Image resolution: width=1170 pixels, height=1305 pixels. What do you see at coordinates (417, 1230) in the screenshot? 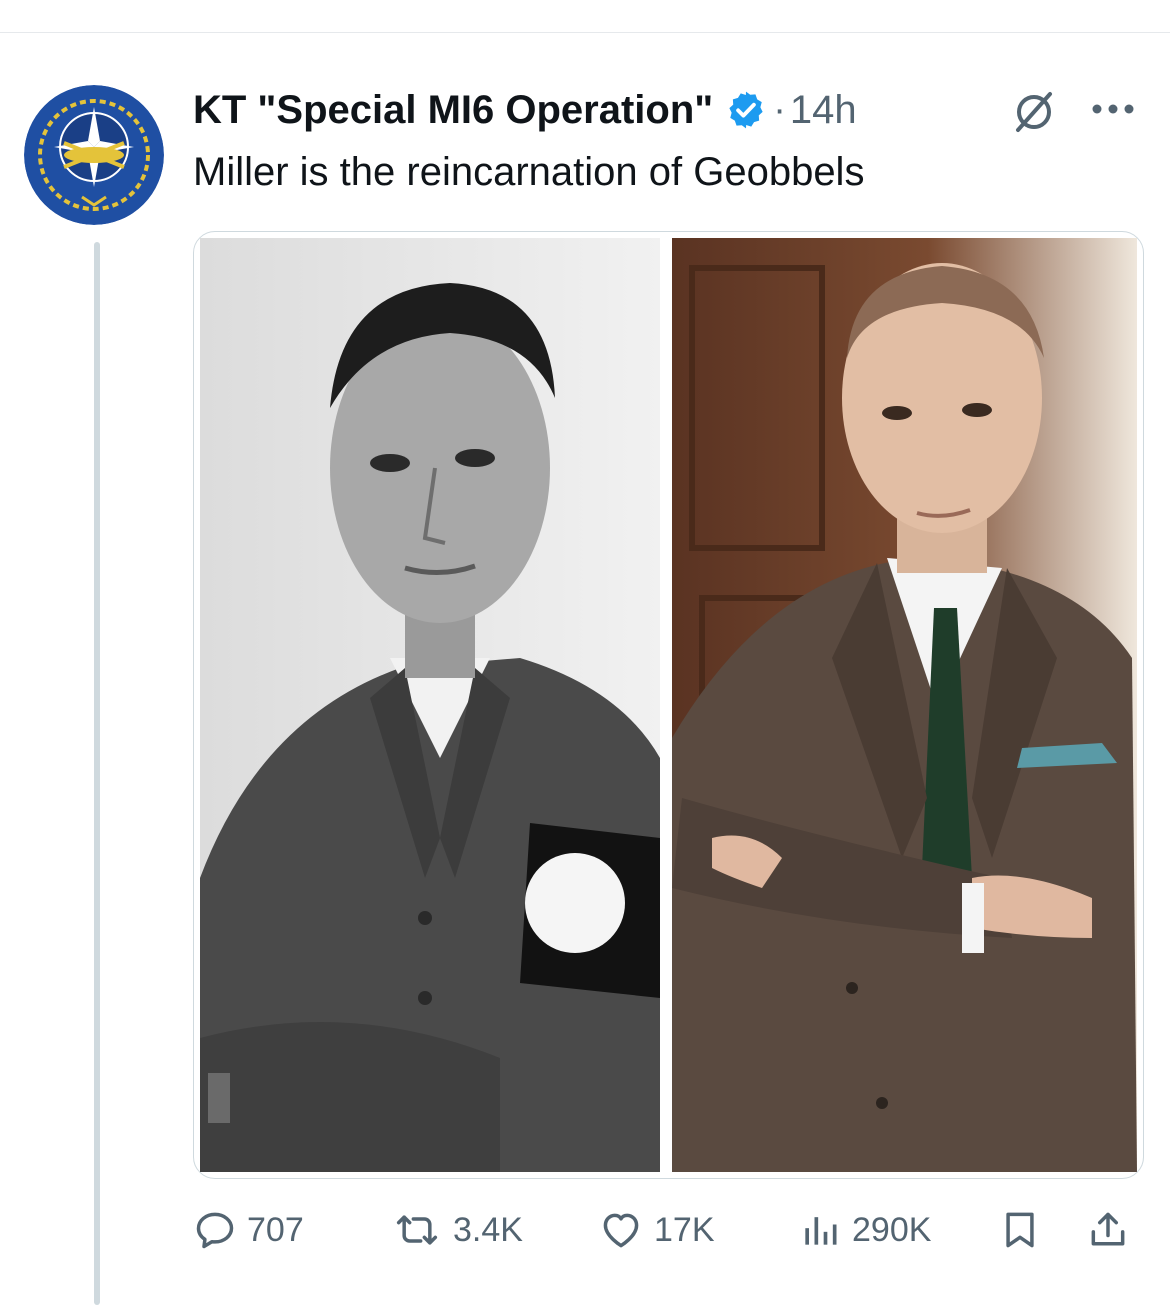
I see `repost-icon` at bounding box center [417, 1230].